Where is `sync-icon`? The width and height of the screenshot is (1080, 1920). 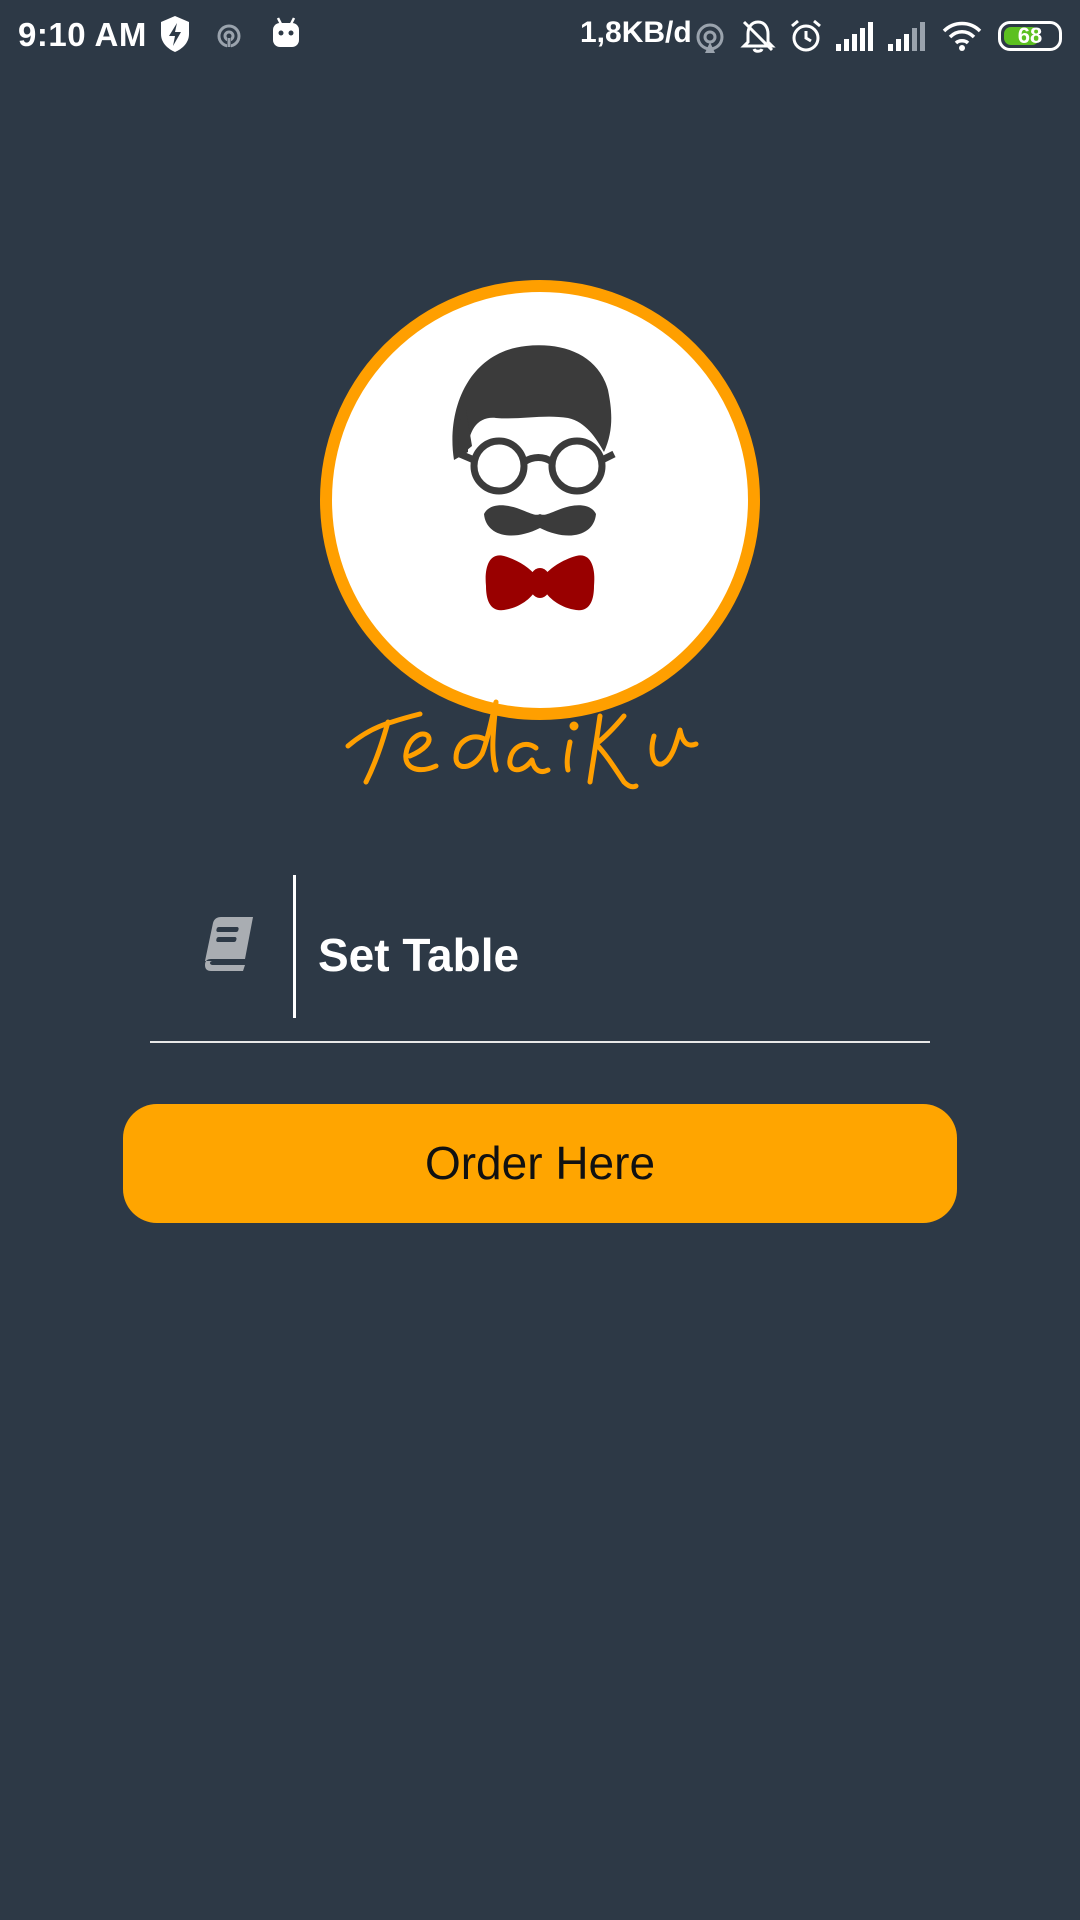 sync-icon is located at coordinates (710, 38).